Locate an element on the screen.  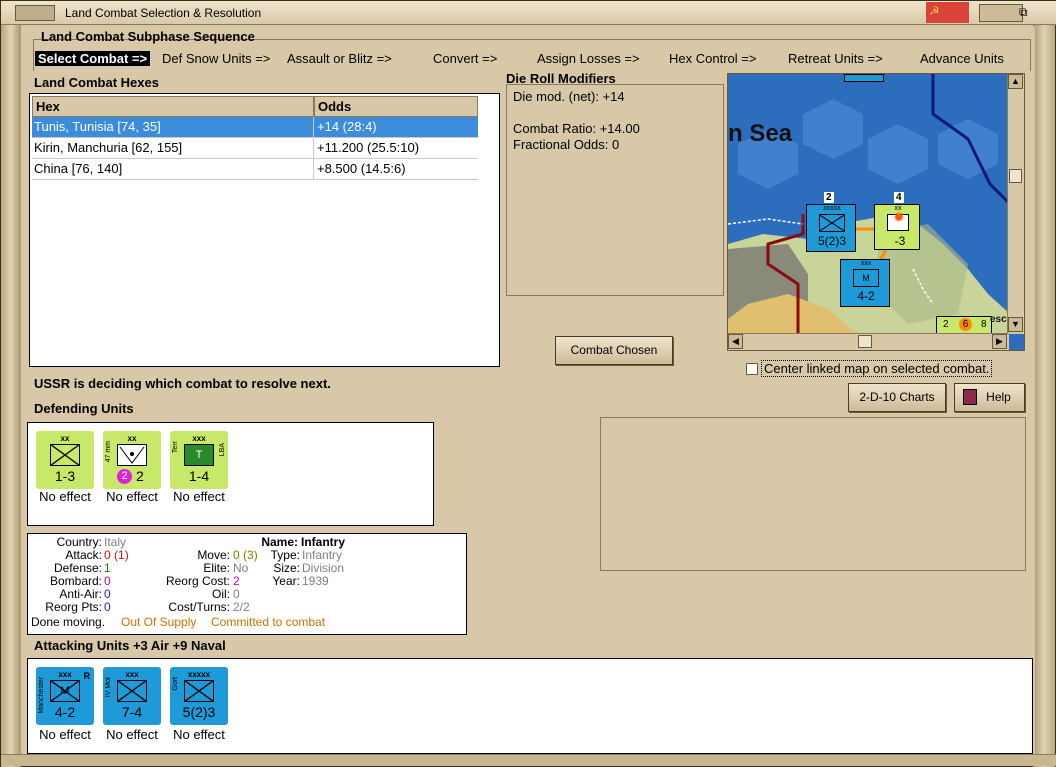
ussr-flag-icon: ☭ is located at coordinates (947, 12).